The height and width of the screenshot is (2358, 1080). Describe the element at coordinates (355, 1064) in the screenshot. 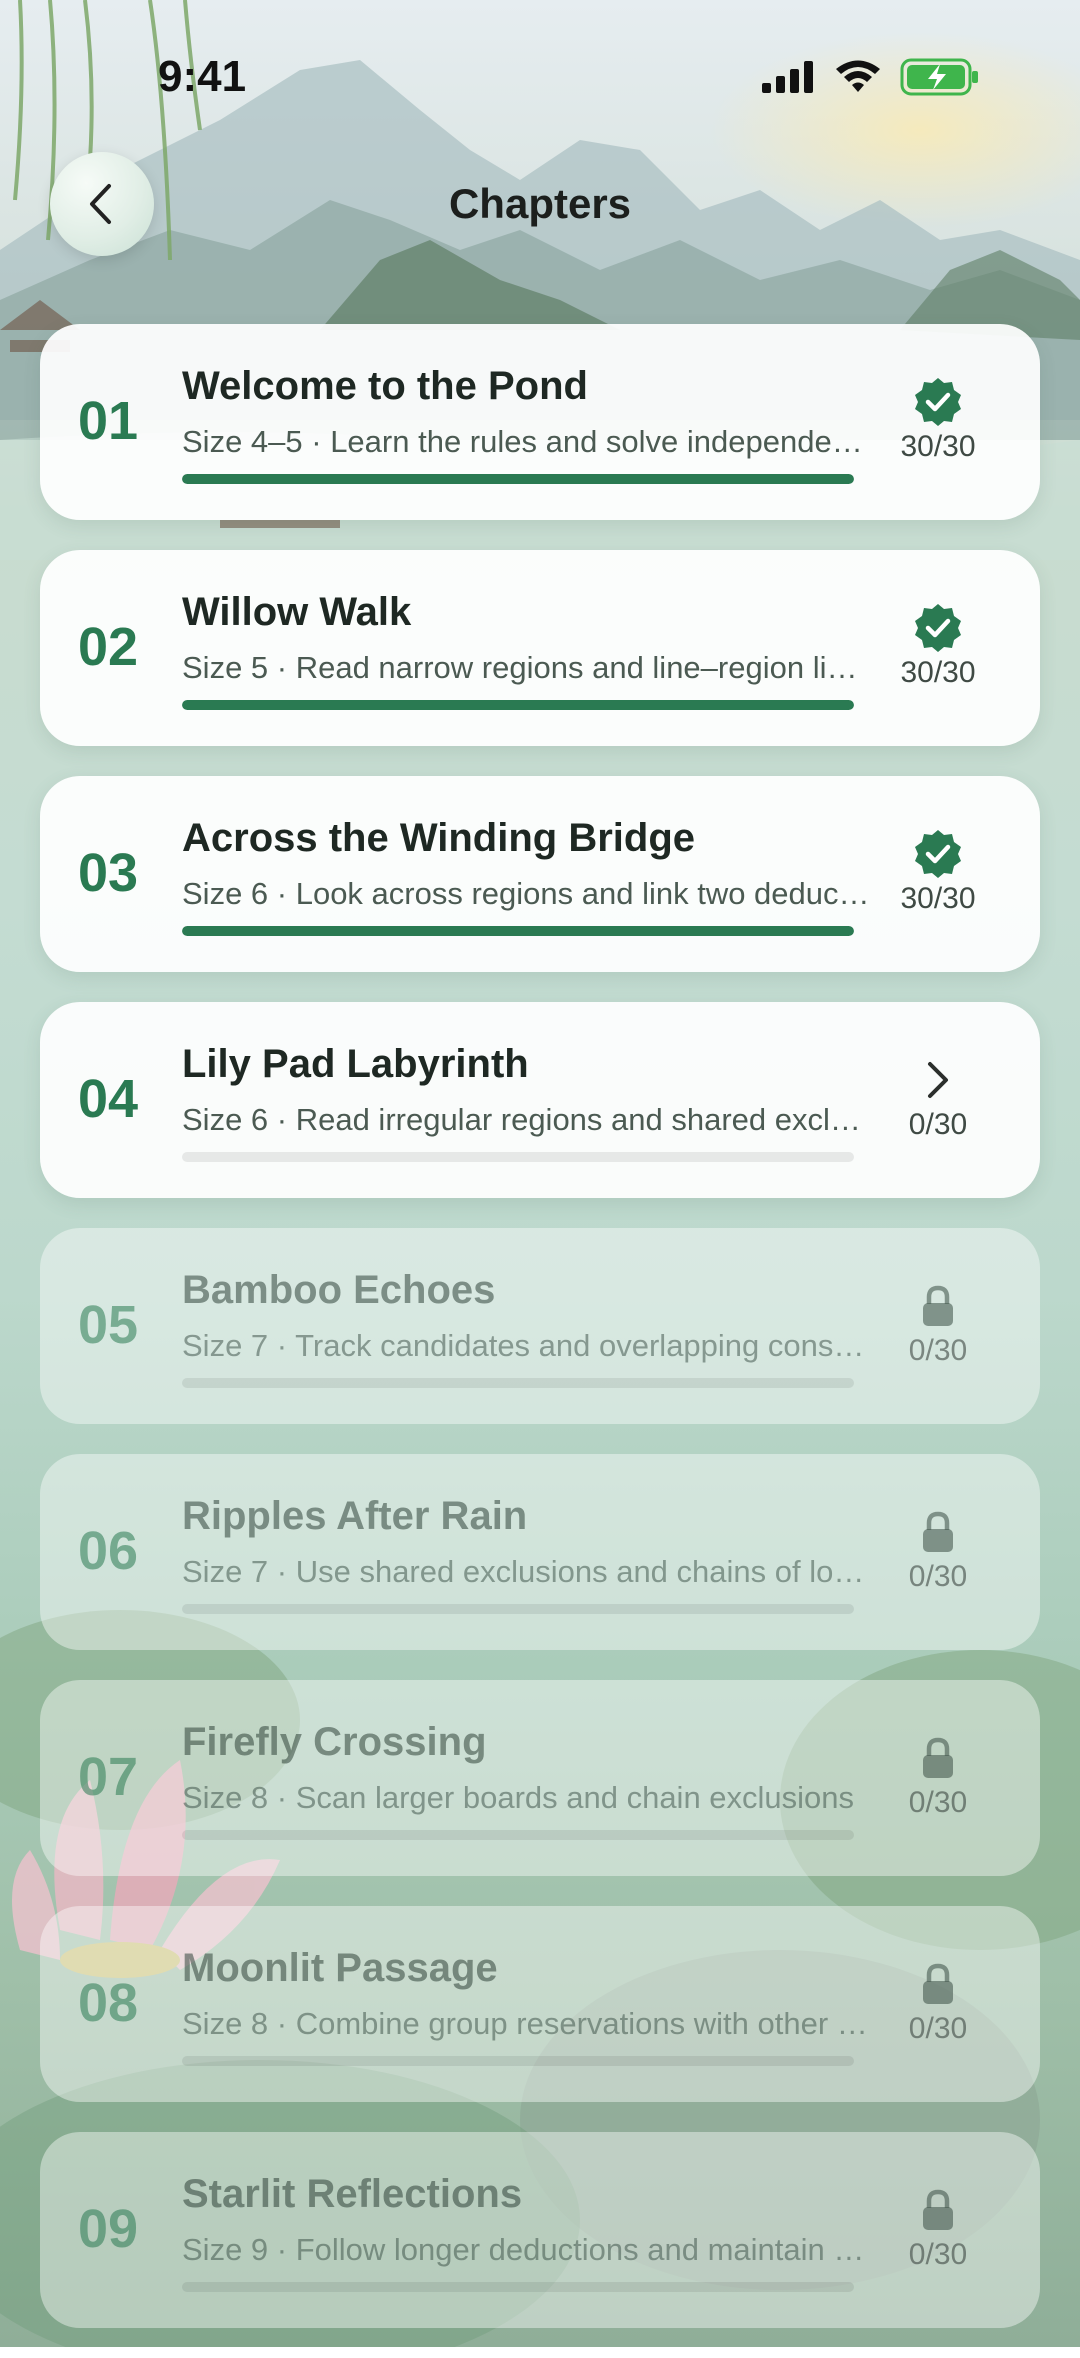

I see `chapter-title: Lily Pad Labyrinth` at that location.